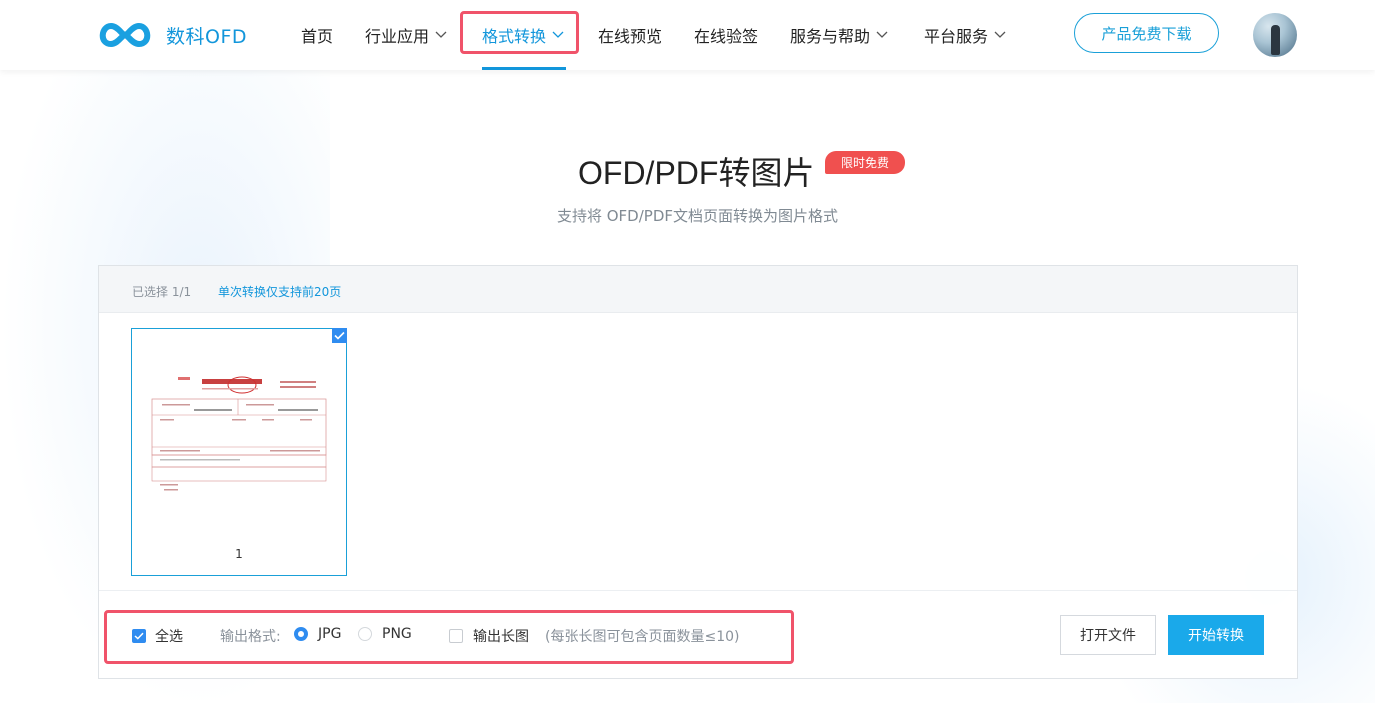  What do you see at coordinates (207, 36) in the screenshot?
I see `brand-name: 数科OFD` at bounding box center [207, 36].